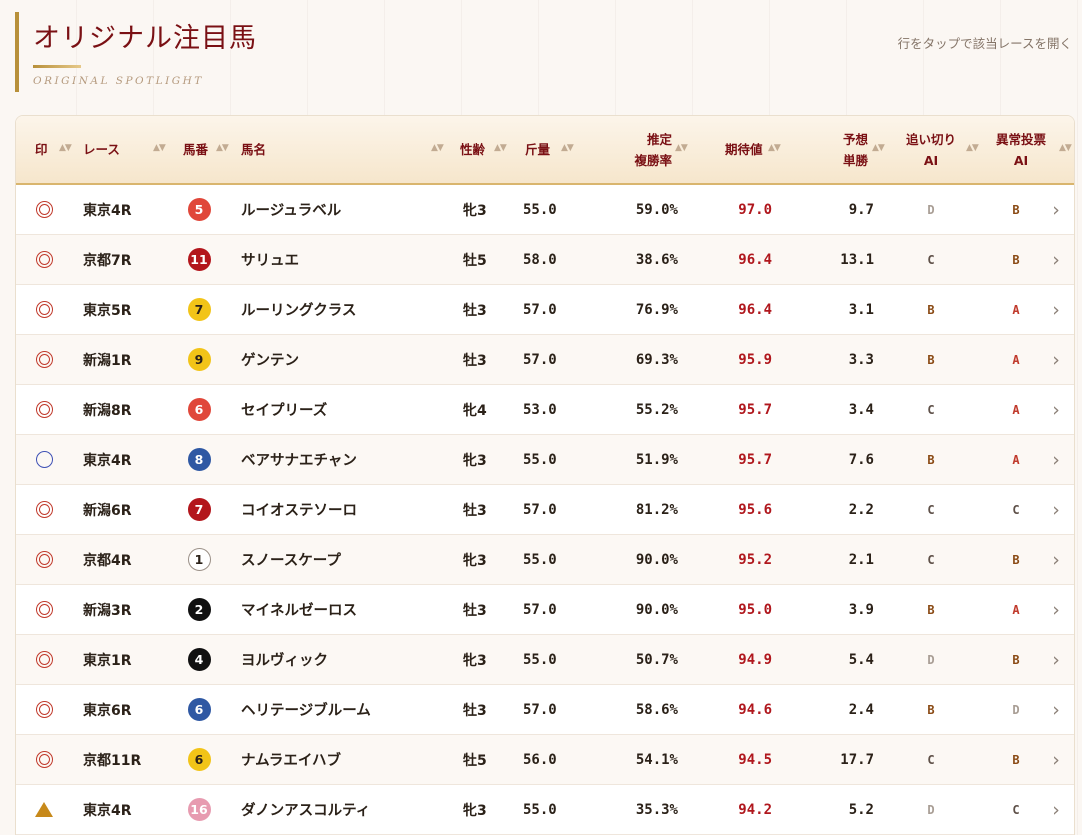 This screenshot has width=1082, height=835. Describe the element at coordinates (545, 460) in the screenshot. I see `table-row: 東京4R 8 ベアサナエチャン 牝3 55.0 51.9% 95.7 7.6 B A ›` at that location.